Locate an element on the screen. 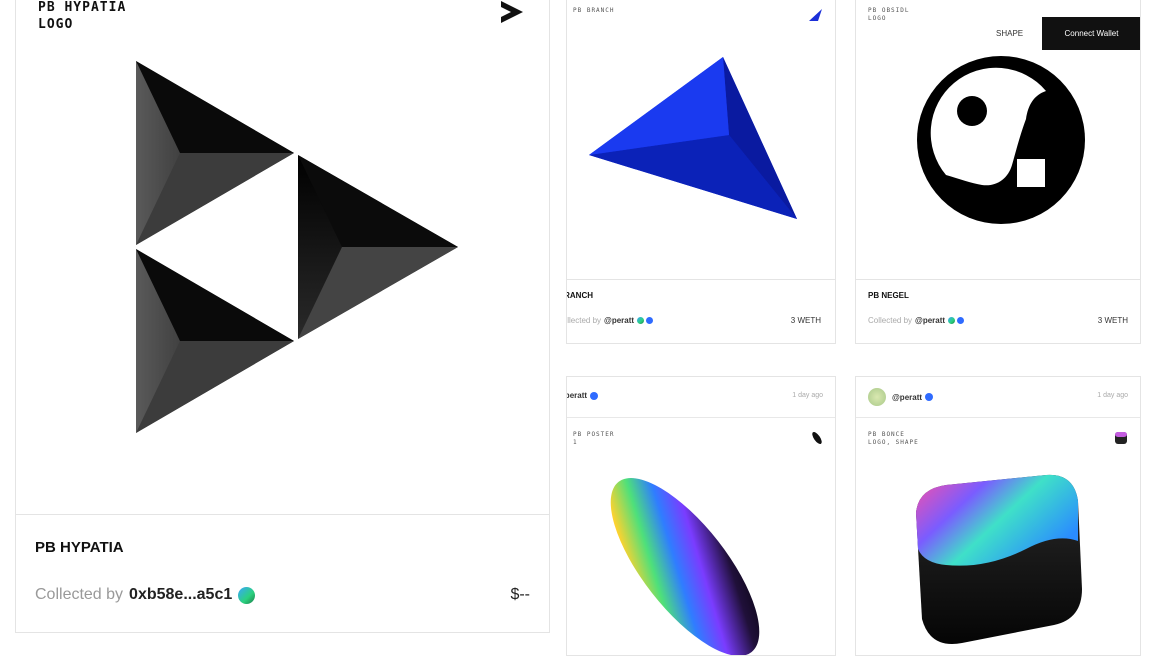 The height and width of the screenshot is (656, 1154). art-label: PB HYPATIA LOGO is located at coordinates (82, 16).